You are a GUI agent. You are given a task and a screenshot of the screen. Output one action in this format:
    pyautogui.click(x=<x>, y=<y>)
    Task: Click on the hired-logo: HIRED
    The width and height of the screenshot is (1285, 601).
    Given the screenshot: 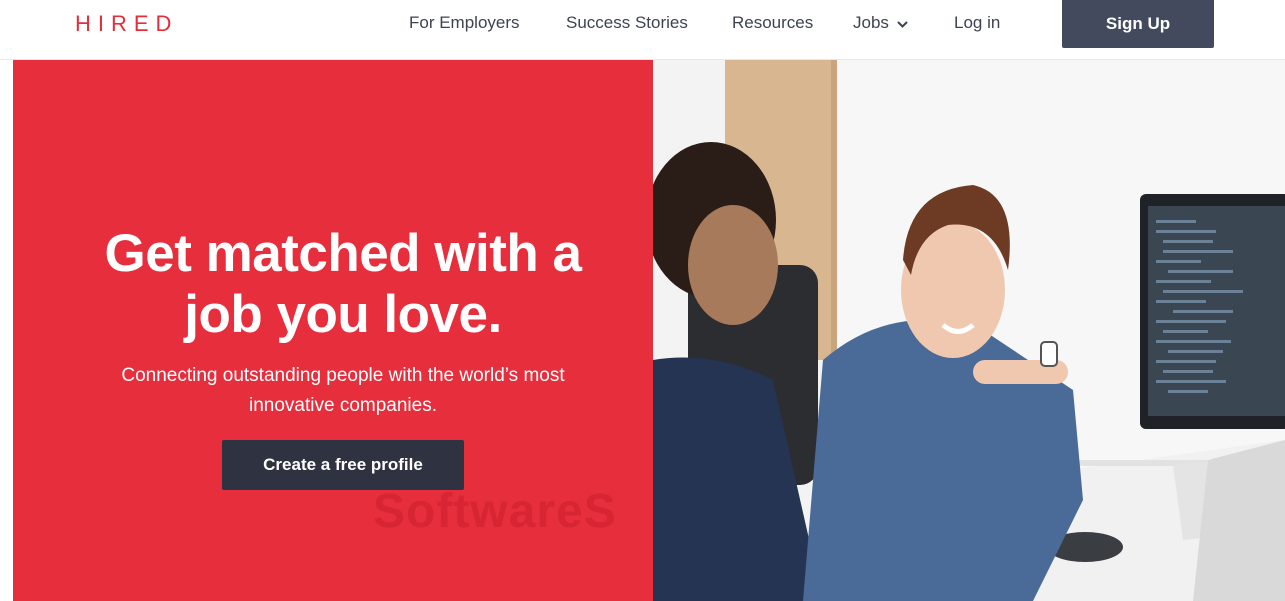 What is the action you would take?
    pyautogui.click(x=126, y=24)
    